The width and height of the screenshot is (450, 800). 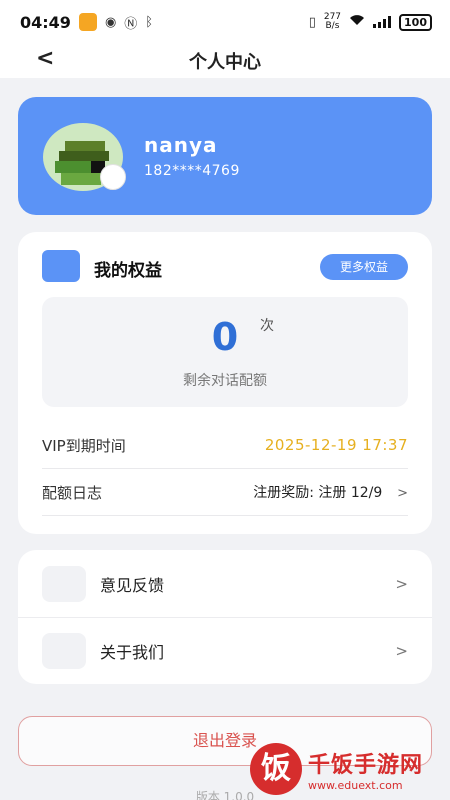 I want to click on menu-item-about: 关于我们 >, so click(x=225, y=650).